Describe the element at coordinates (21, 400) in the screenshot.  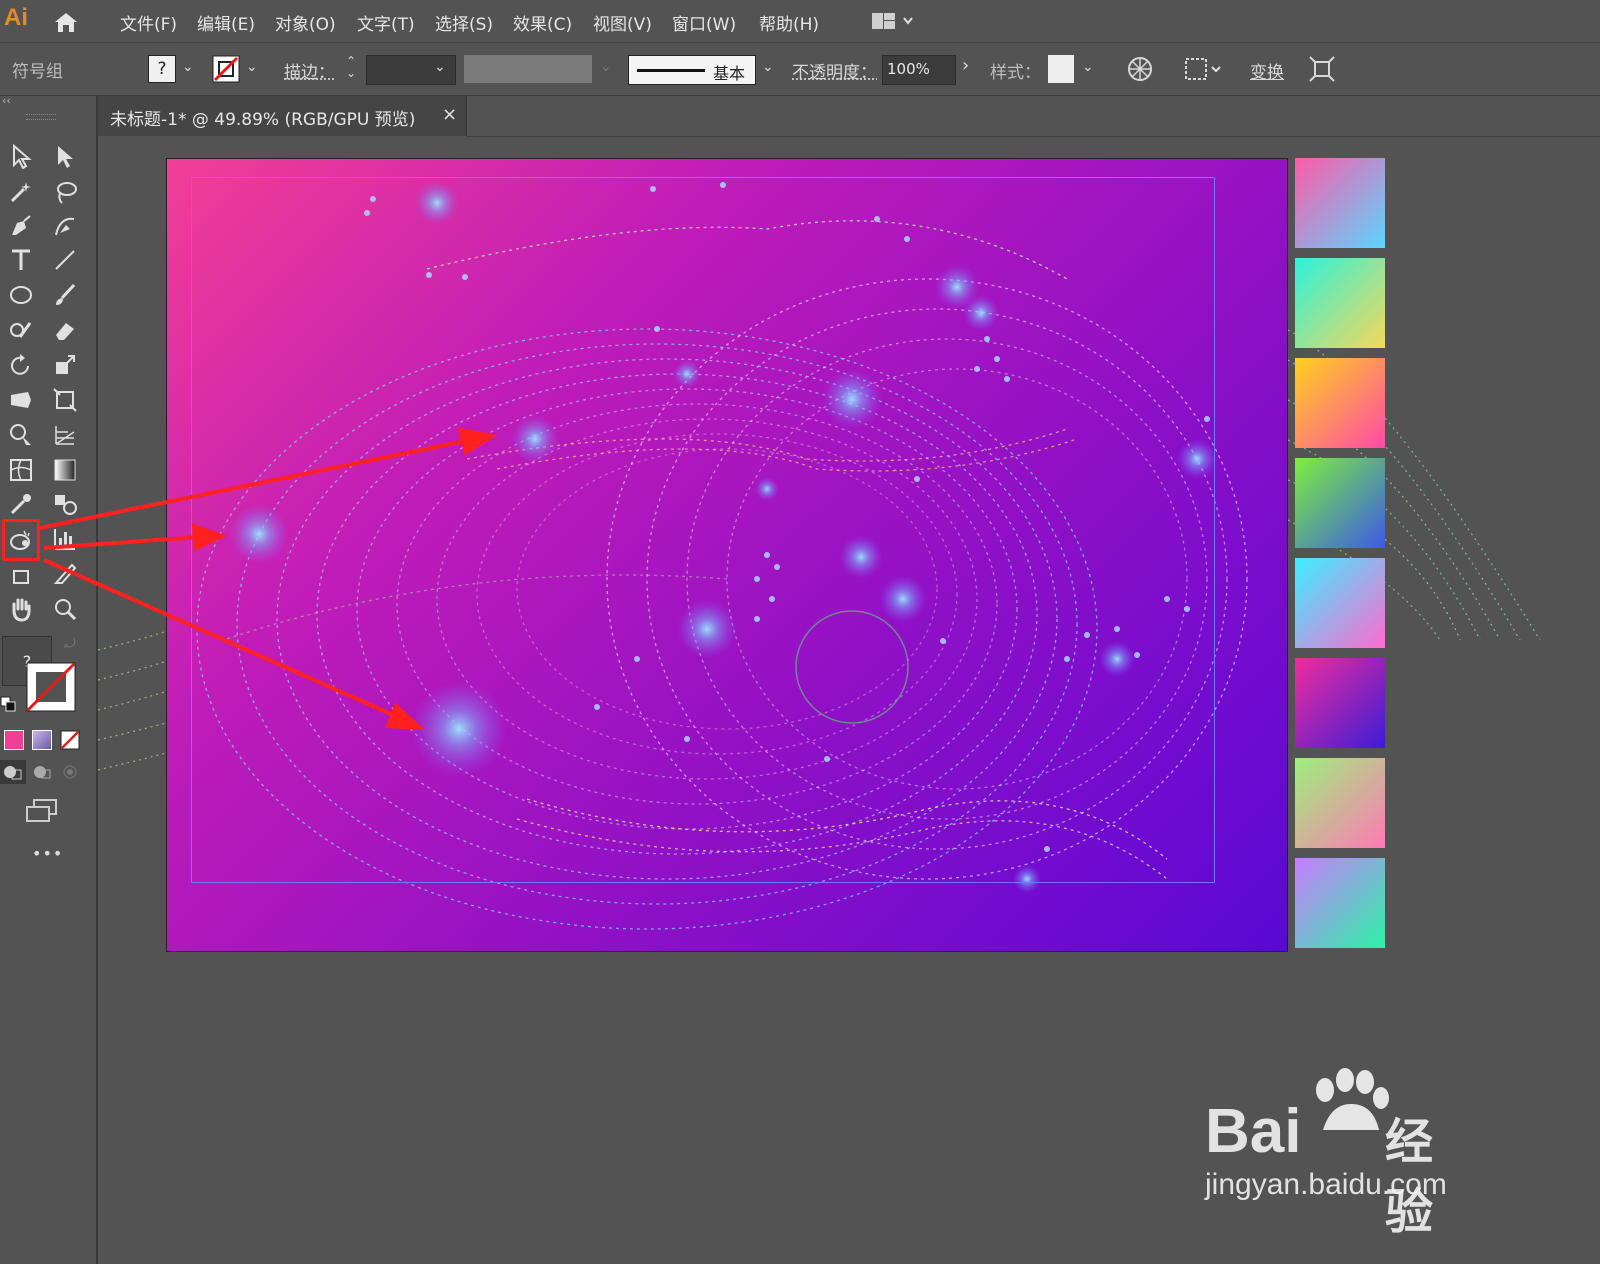
I see `width-tool-icon` at that location.